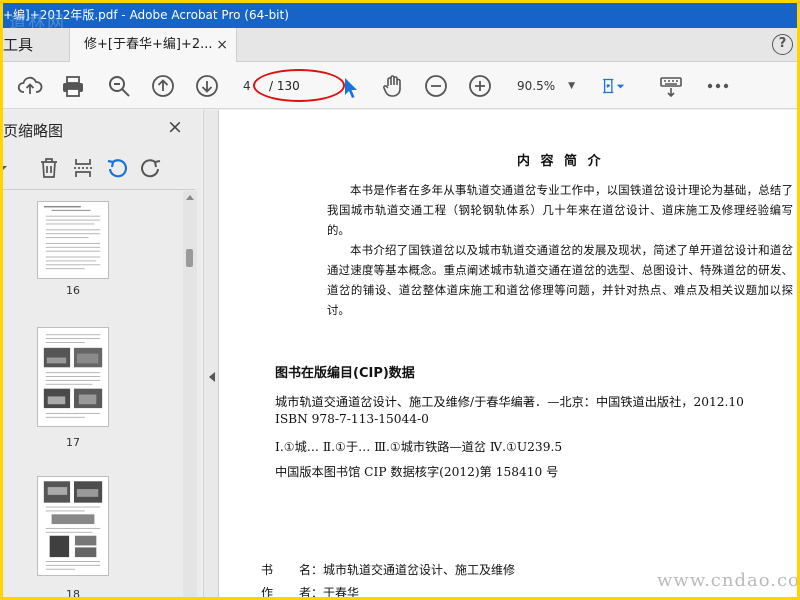  What do you see at coordinates (718, 86) in the screenshot?
I see `more-icon` at bounding box center [718, 86].